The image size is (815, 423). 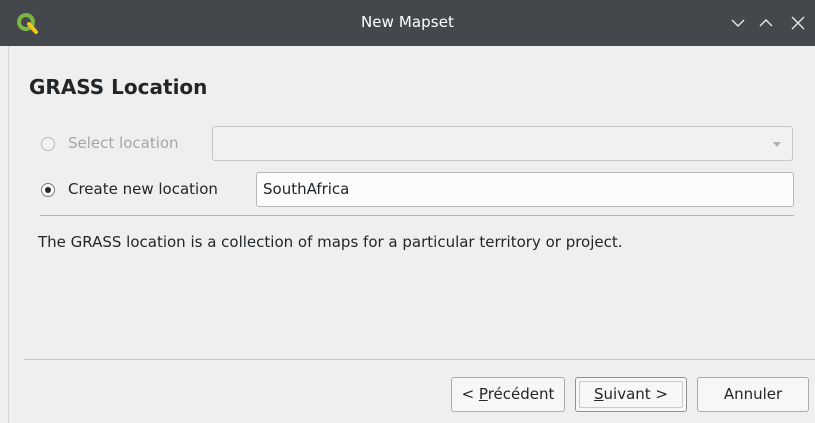 What do you see at coordinates (483, 394) in the screenshot?
I see `previous-button-mnemonic: P` at bounding box center [483, 394].